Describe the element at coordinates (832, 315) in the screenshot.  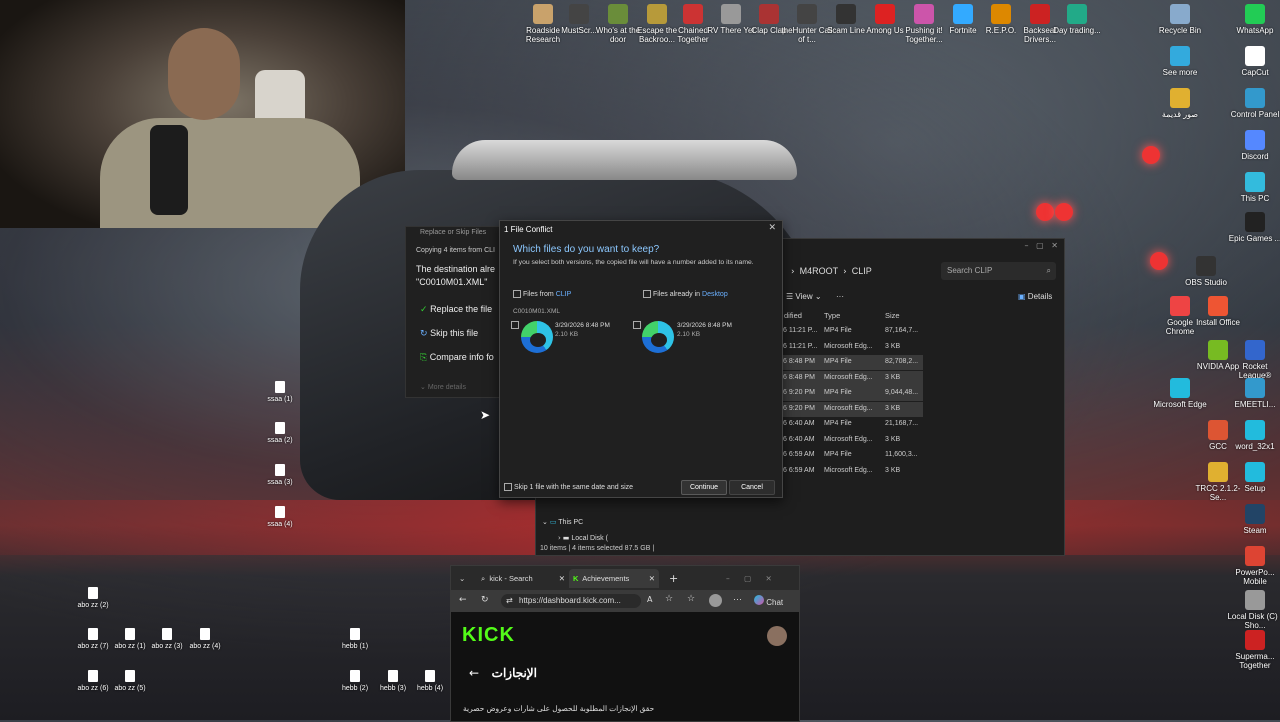
I see `column-type: Type` at that location.